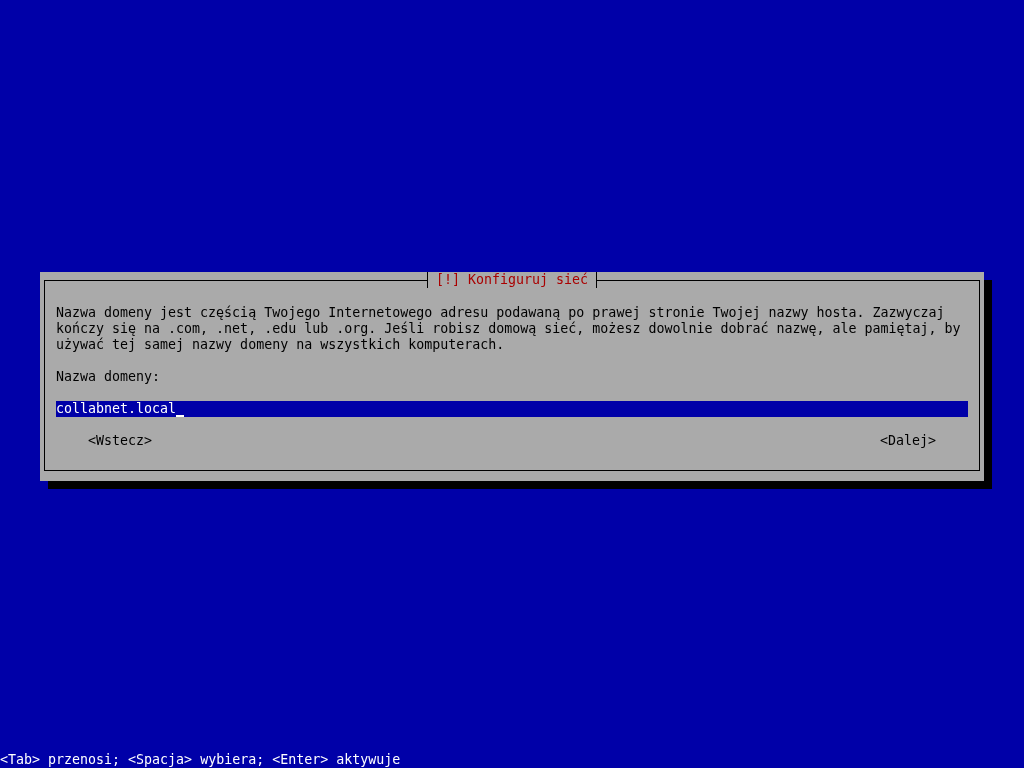 This screenshot has height=768, width=1024. I want to click on dialog-button: <Dalej>, so click(907, 441).